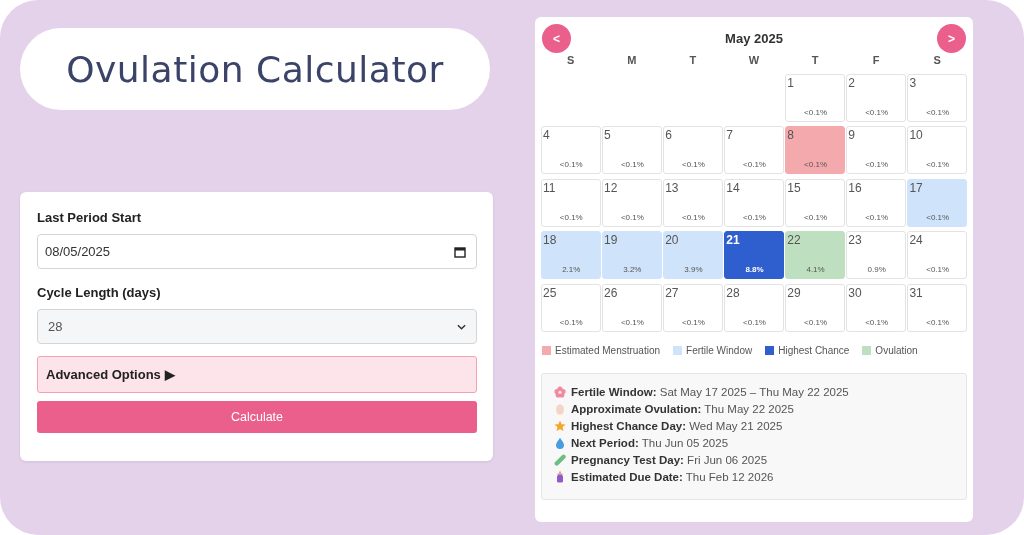  Describe the element at coordinates (855, 187) in the screenshot. I see `day-number: 16` at that location.